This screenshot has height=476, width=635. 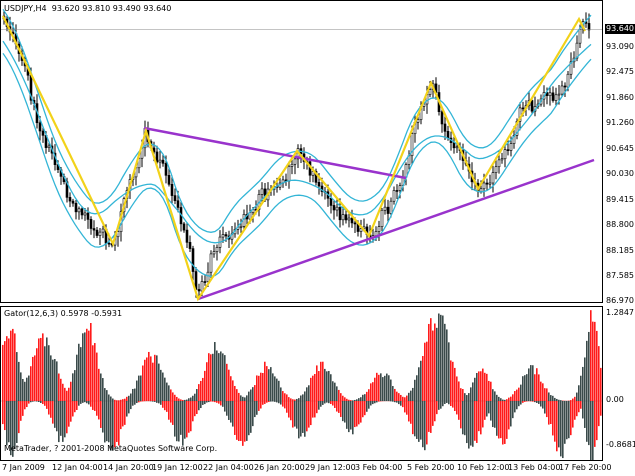 What do you see at coordinates (91, 313) in the screenshot?
I see `gator-values: 0.5978 -0.5931` at bounding box center [91, 313].